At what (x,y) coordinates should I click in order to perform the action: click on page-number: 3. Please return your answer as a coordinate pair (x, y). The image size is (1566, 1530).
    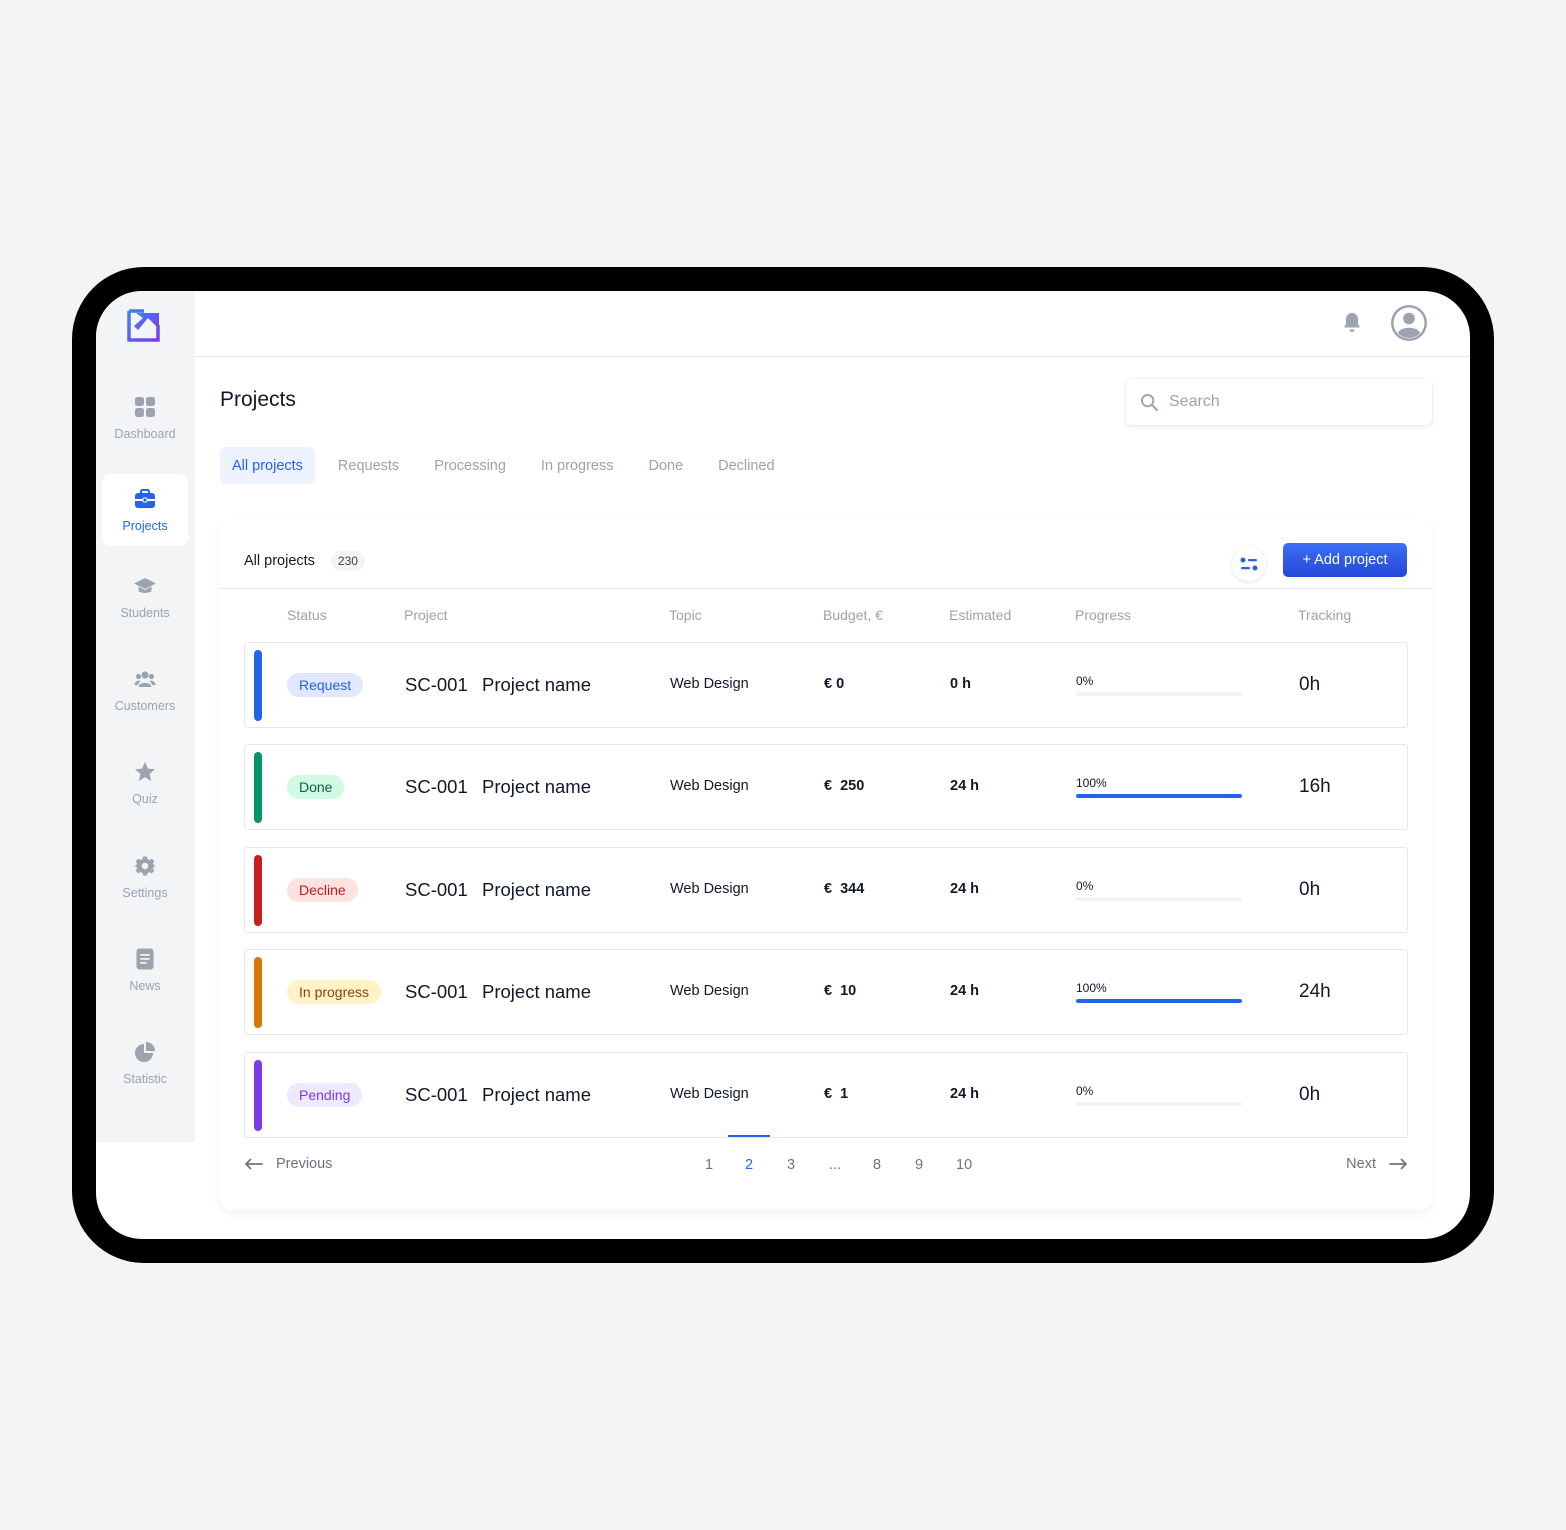
    Looking at the image, I should click on (791, 1165).